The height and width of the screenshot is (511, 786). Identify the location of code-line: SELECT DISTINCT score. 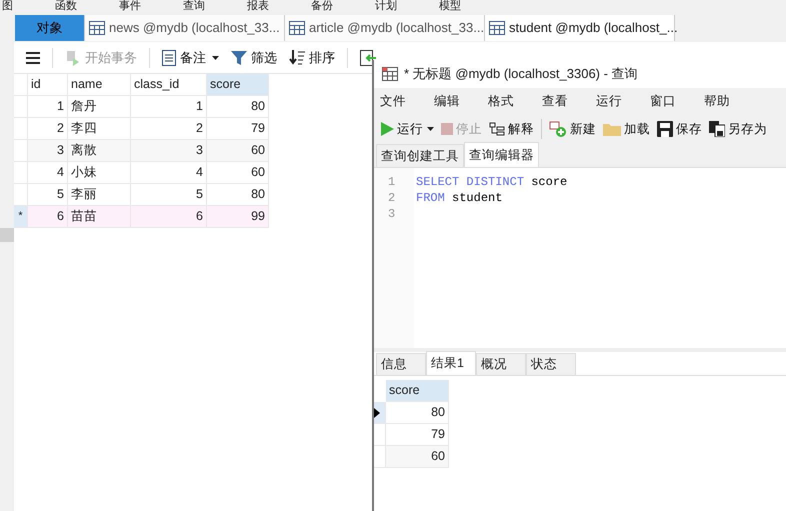
(491, 182).